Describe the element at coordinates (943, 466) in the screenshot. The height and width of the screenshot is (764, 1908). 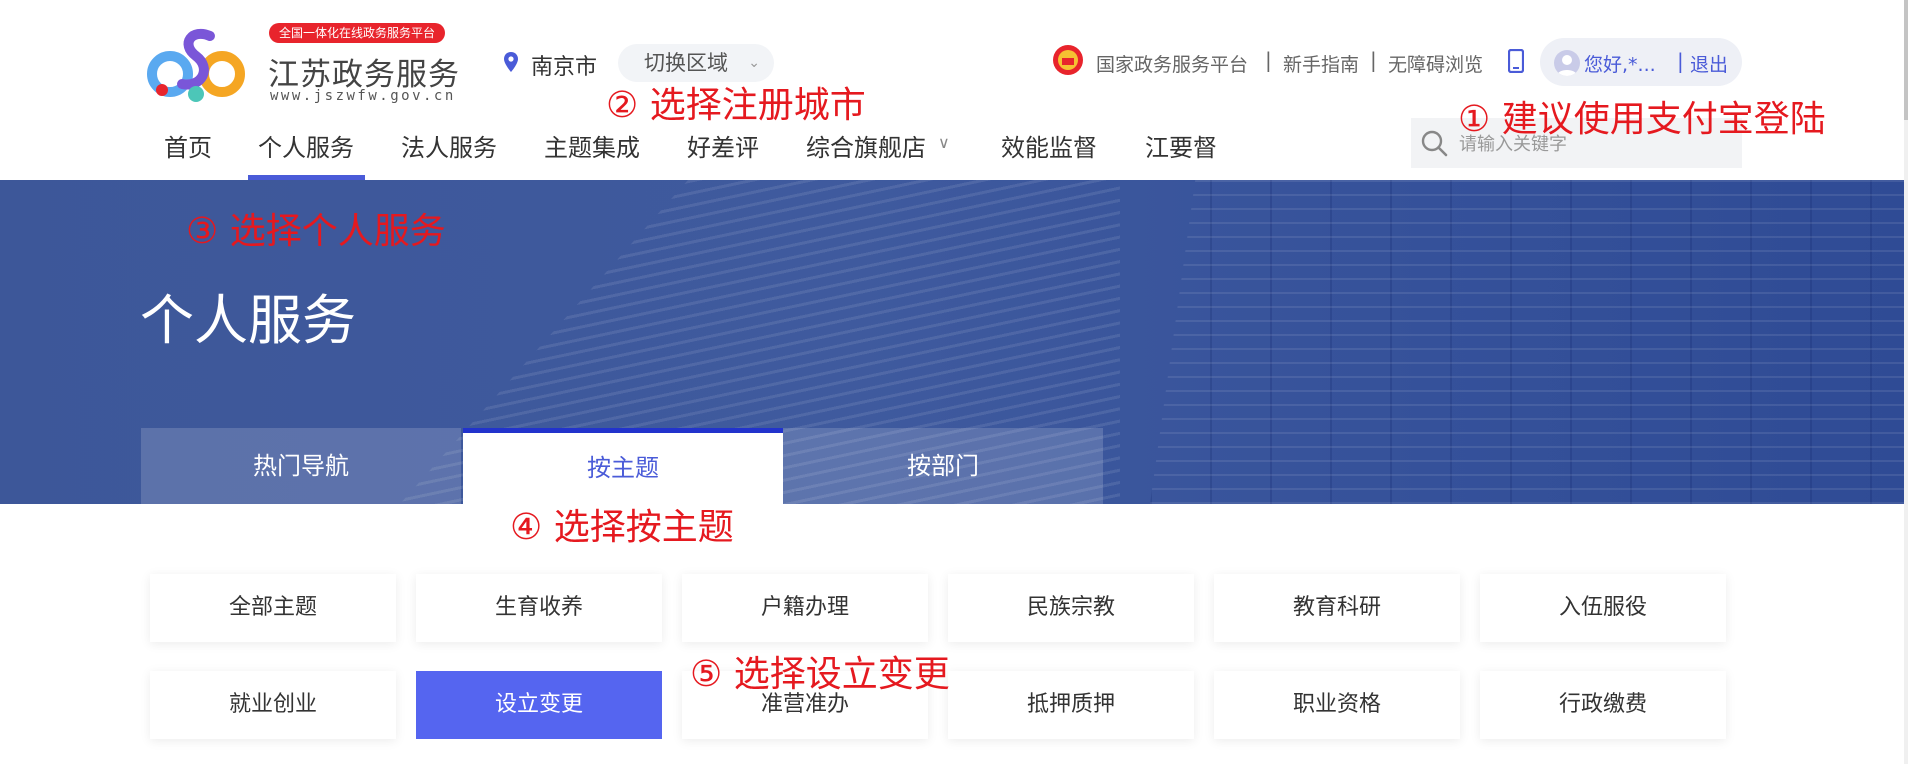
I see `tab-by-department: 按部门` at that location.